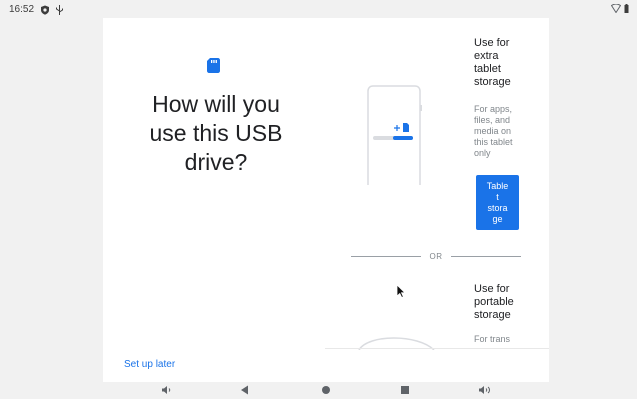 The height and width of the screenshot is (399, 637). Describe the element at coordinates (492, 339) in the screenshot. I see `portable-option-description: For trans` at that location.